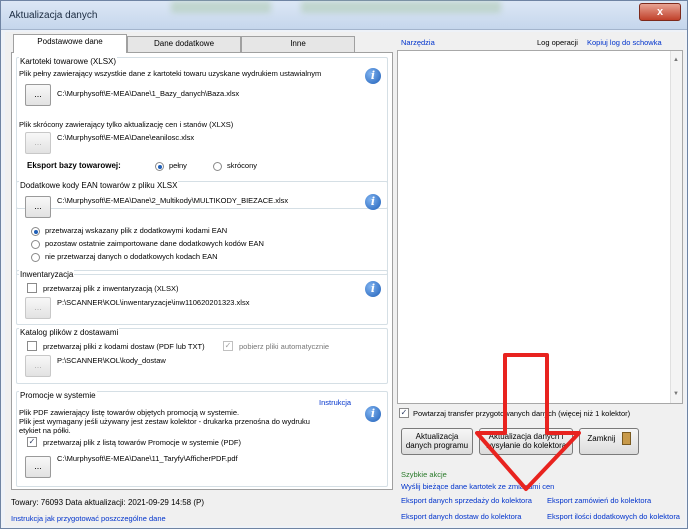  What do you see at coordinates (35, 231) in the screenshot?
I see `ean-option-1-radio` at bounding box center [35, 231].